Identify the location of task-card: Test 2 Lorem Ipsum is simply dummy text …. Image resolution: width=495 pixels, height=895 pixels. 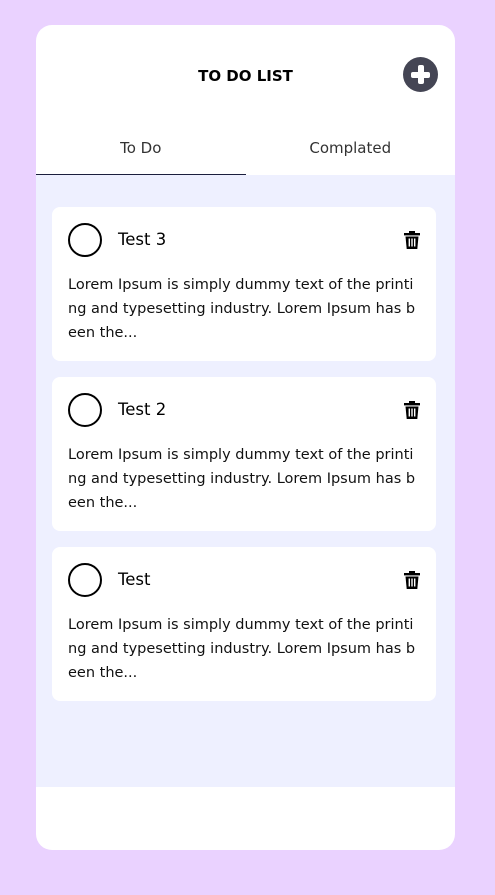
(244, 454).